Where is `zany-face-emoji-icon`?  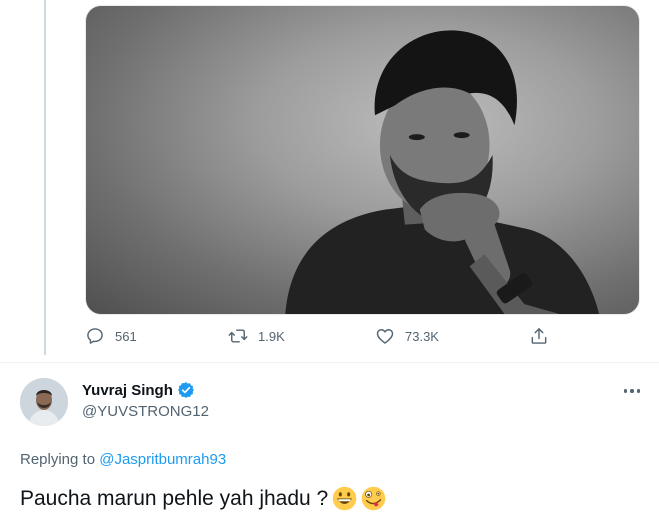 zany-face-emoji-icon is located at coordinates (373, 498).